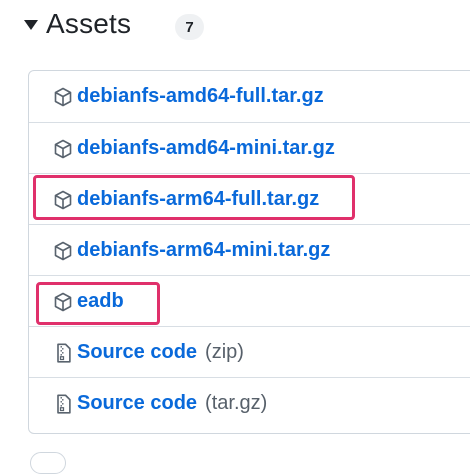 The image size is (470, 474). What do you see at coordinates (206, 148) in the screenshot?
I see `asset-name: debianfs-amd64-mini.tar.gz` at bounding box center [206, 148].